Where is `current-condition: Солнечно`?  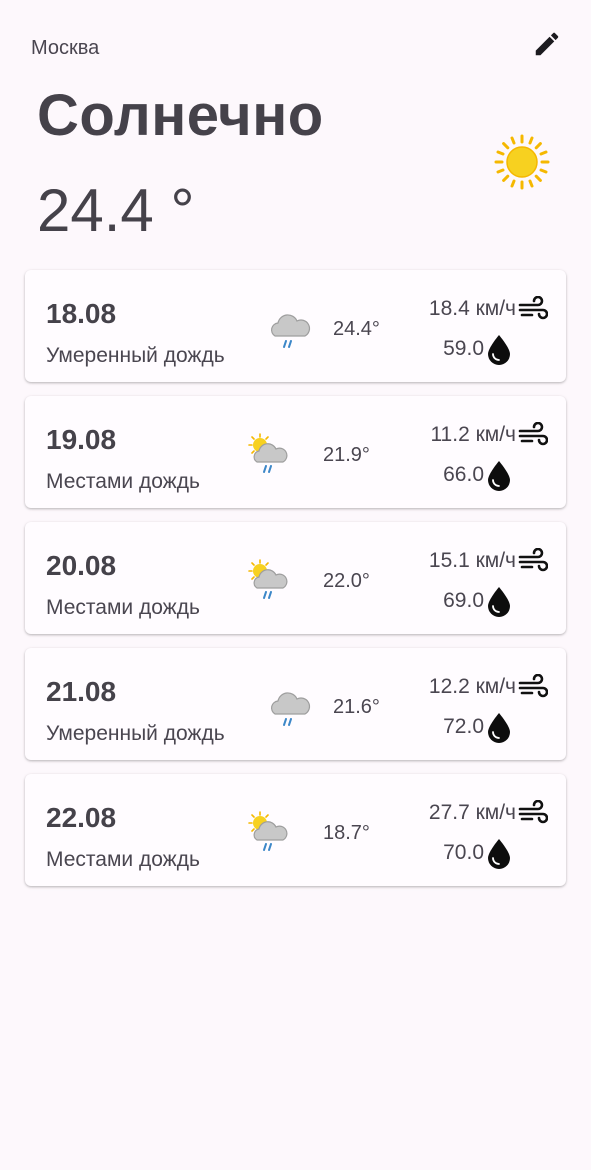 current-condition: Солнечно is located at coordinates (180, 115).